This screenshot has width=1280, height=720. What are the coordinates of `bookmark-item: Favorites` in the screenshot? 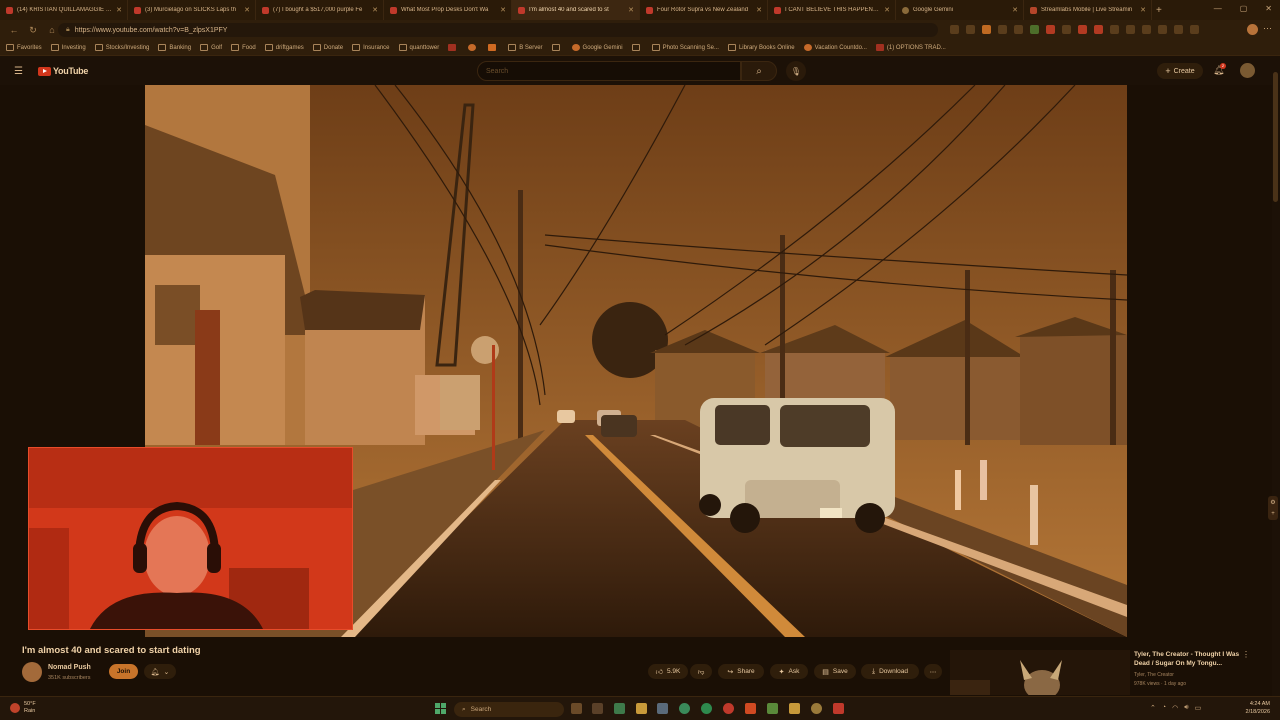 It's located at (24, 47).